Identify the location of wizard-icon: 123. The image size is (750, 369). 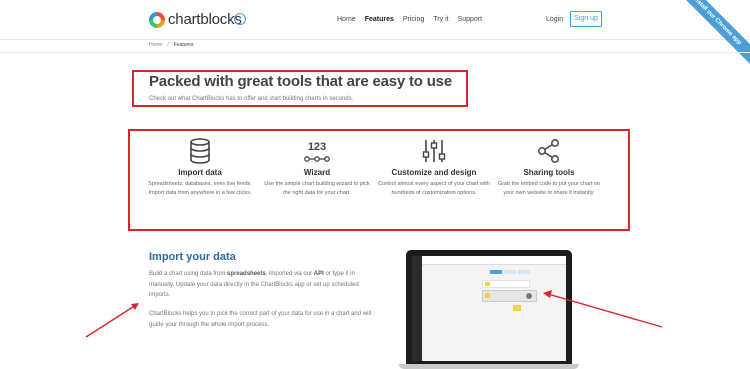
(317, 151).